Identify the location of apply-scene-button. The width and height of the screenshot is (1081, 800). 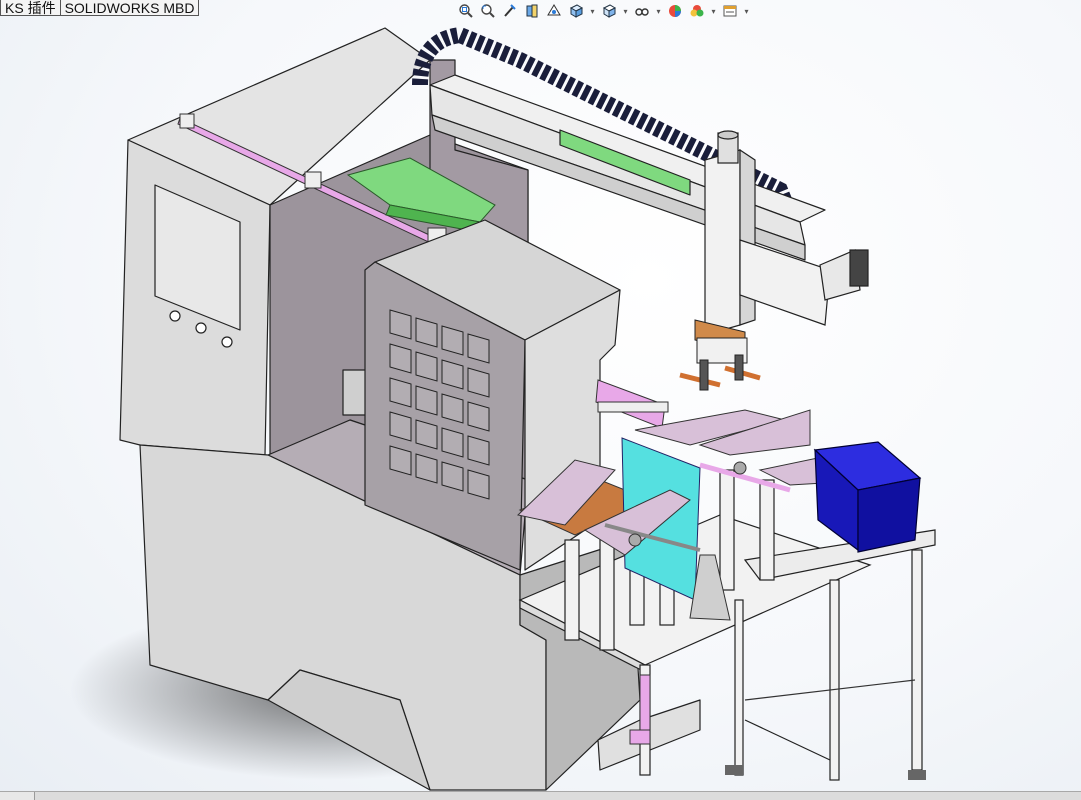
(697, 11).